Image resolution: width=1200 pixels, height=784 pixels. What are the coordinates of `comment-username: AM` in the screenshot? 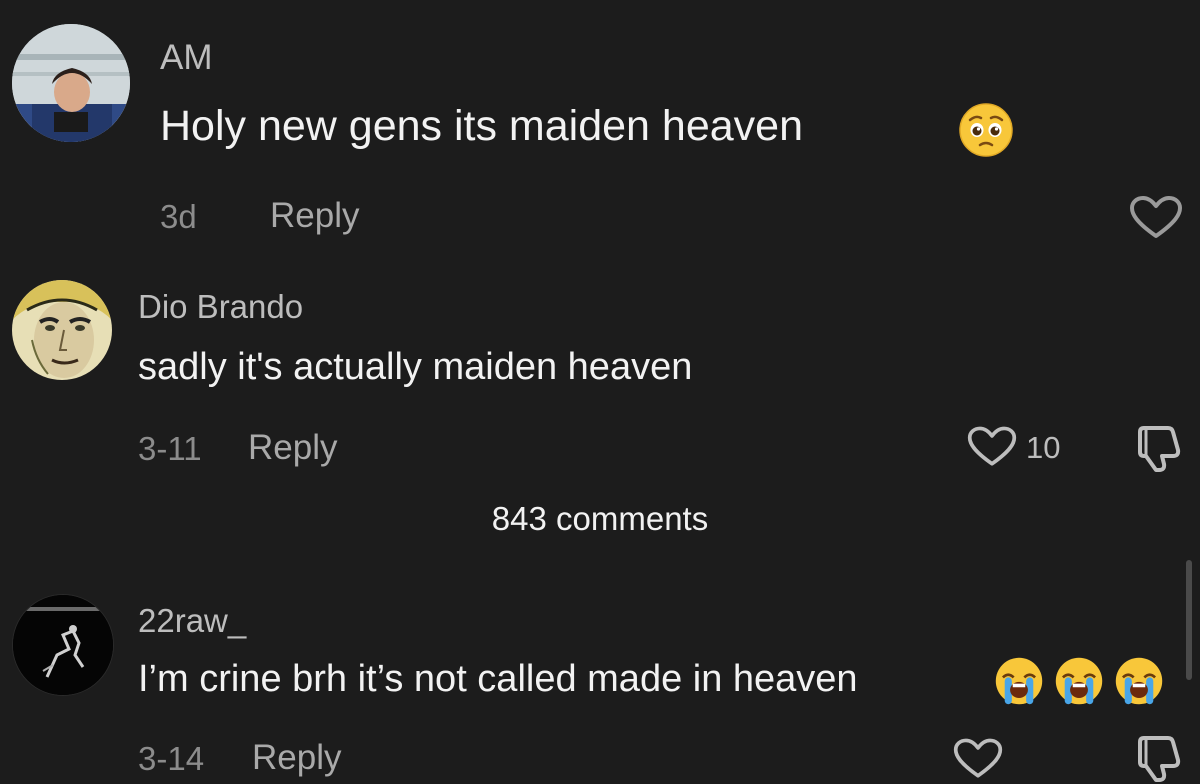 It's located at (186, 58).